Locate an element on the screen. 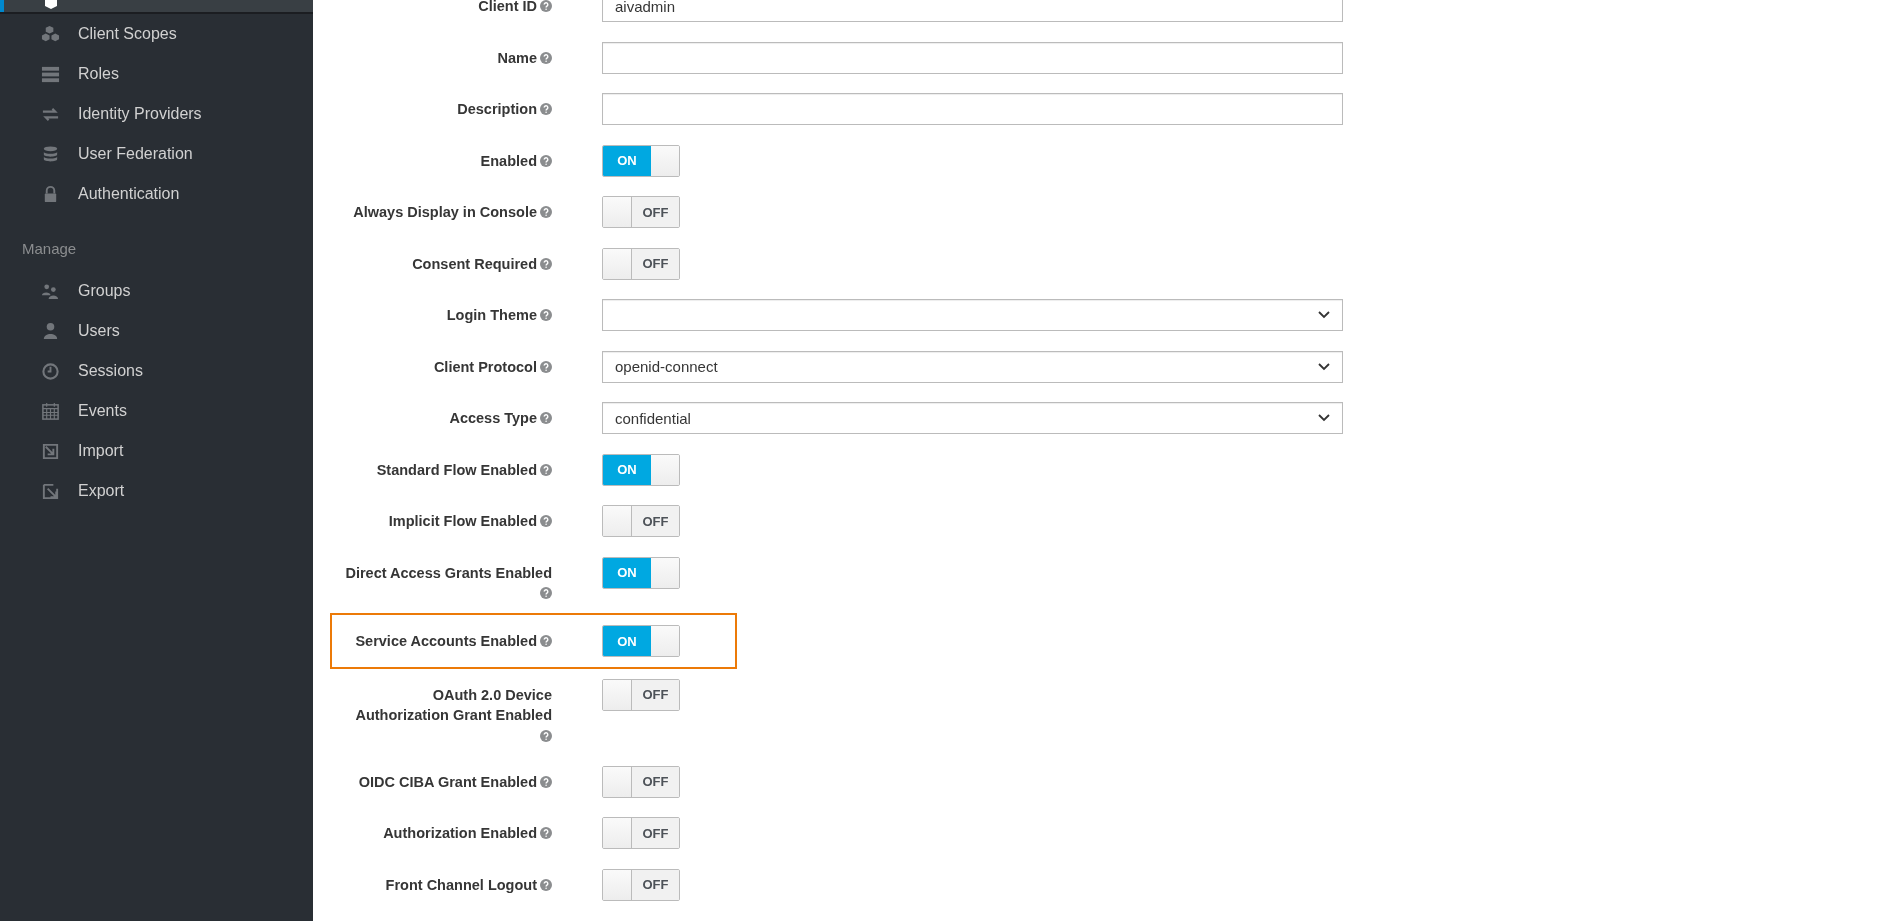 The height and width of the screenshot is (921, 1895). users-icon is located at coordinates (50, 291).